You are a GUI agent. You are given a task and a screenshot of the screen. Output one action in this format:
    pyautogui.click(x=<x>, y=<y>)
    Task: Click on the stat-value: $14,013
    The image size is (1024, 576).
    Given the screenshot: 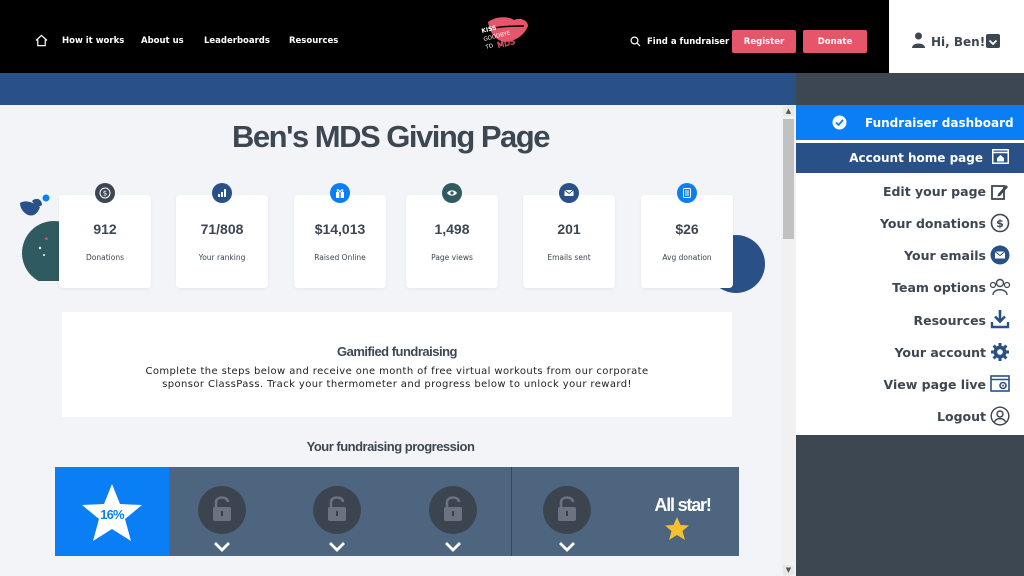 What is the action you would take?
    pyautogui.click(x=340, y=229)
    